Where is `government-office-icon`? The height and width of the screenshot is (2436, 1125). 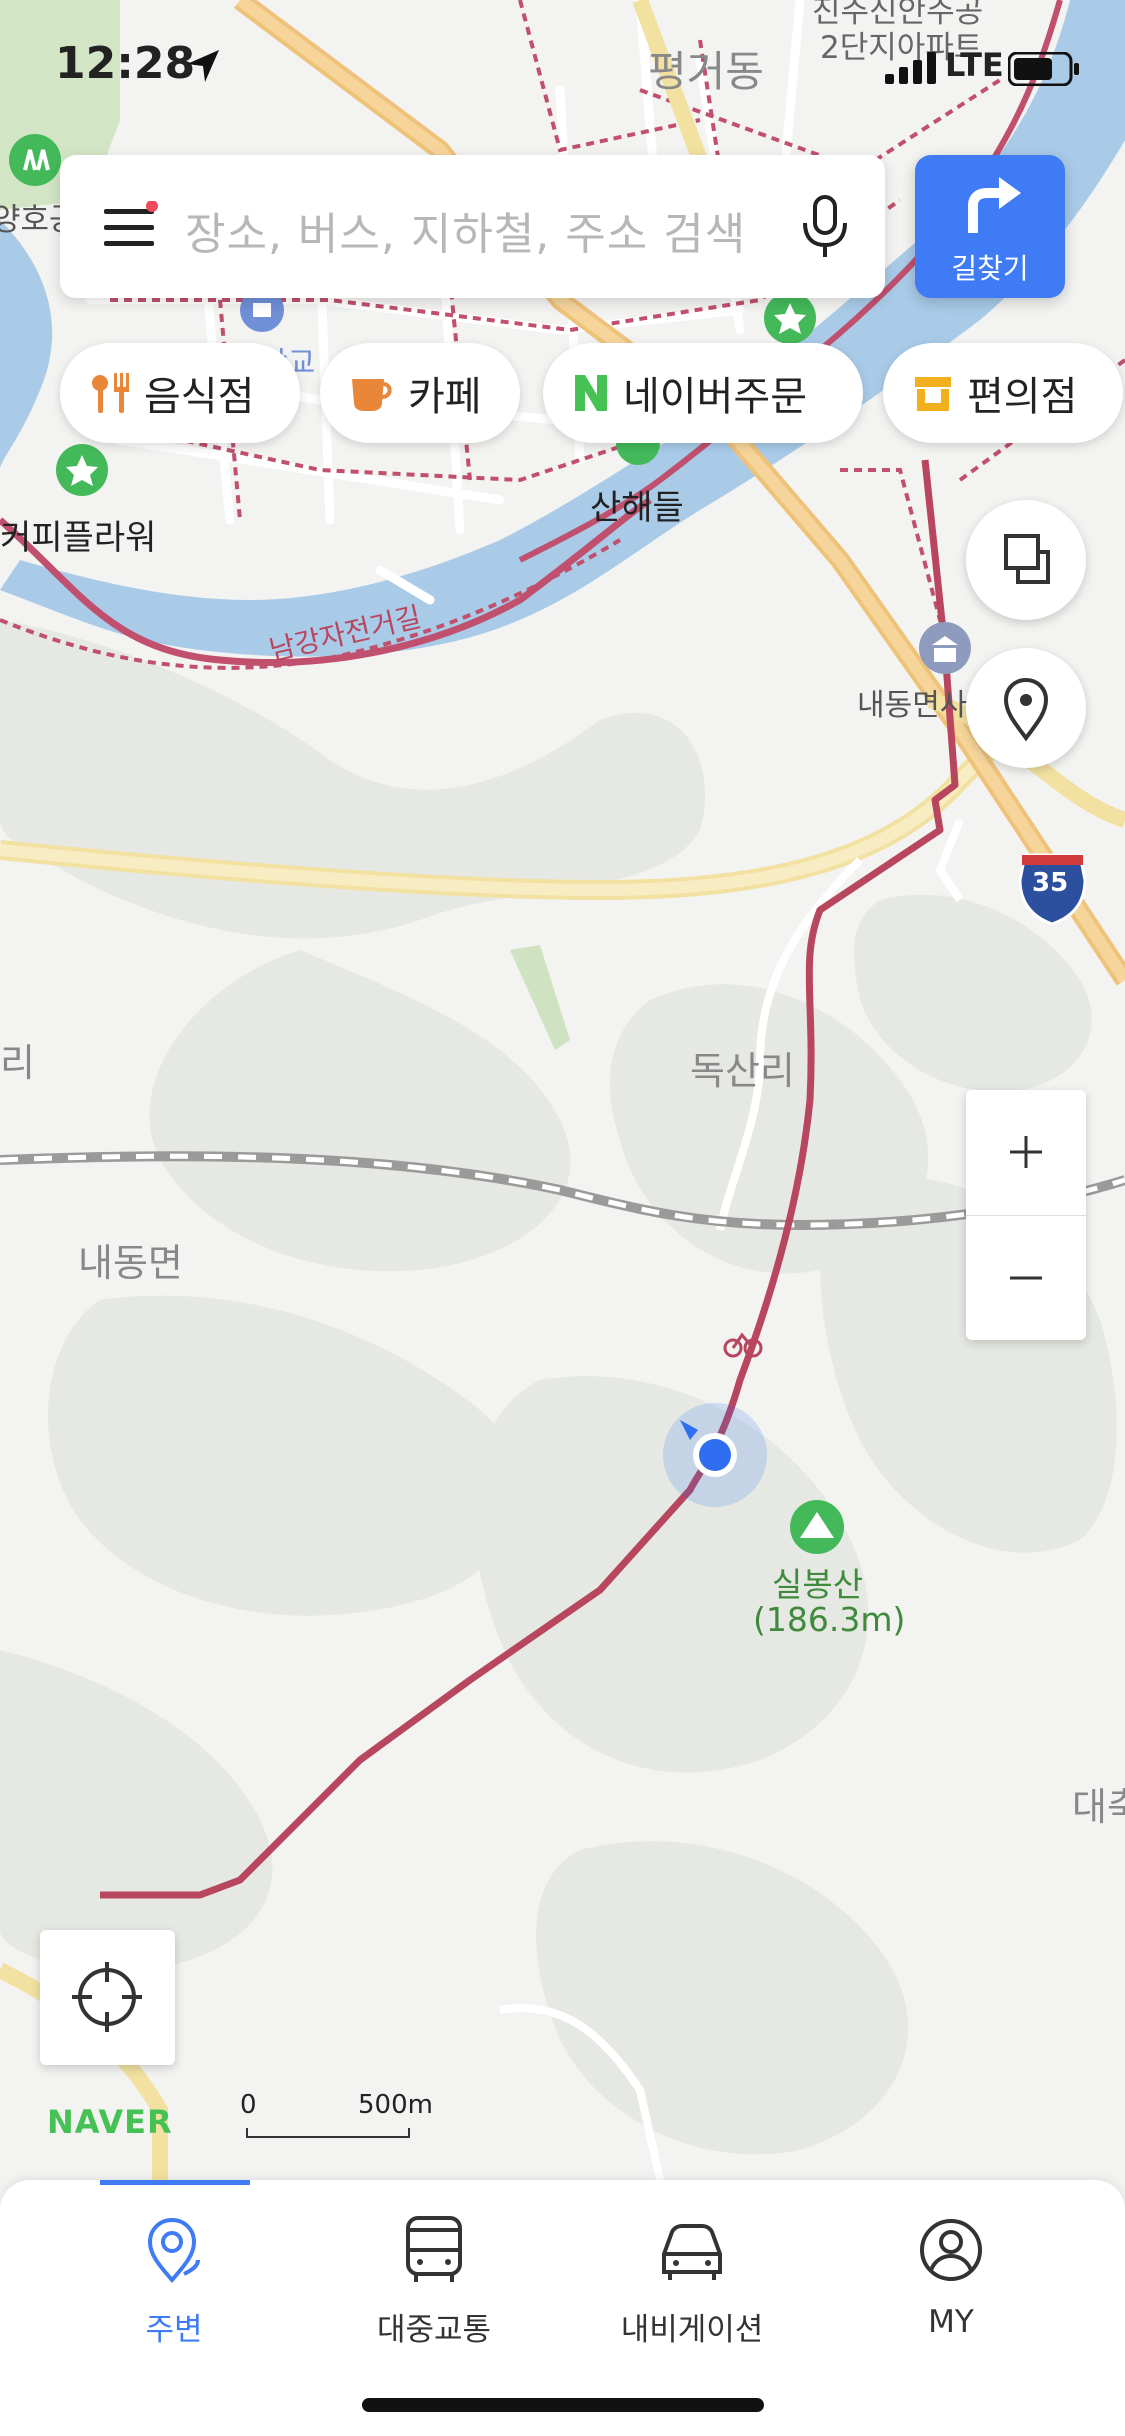
government-office-icon is located at coordinates (945, 648).